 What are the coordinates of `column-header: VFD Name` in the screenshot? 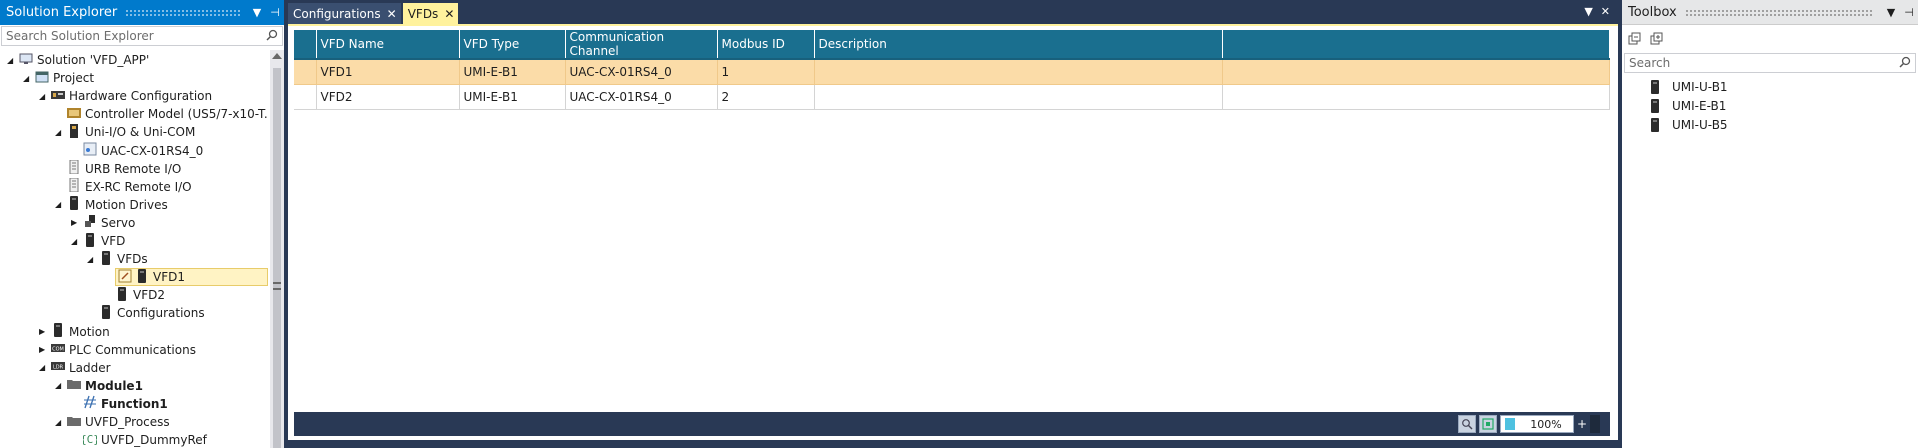 It's located at (388, 45).